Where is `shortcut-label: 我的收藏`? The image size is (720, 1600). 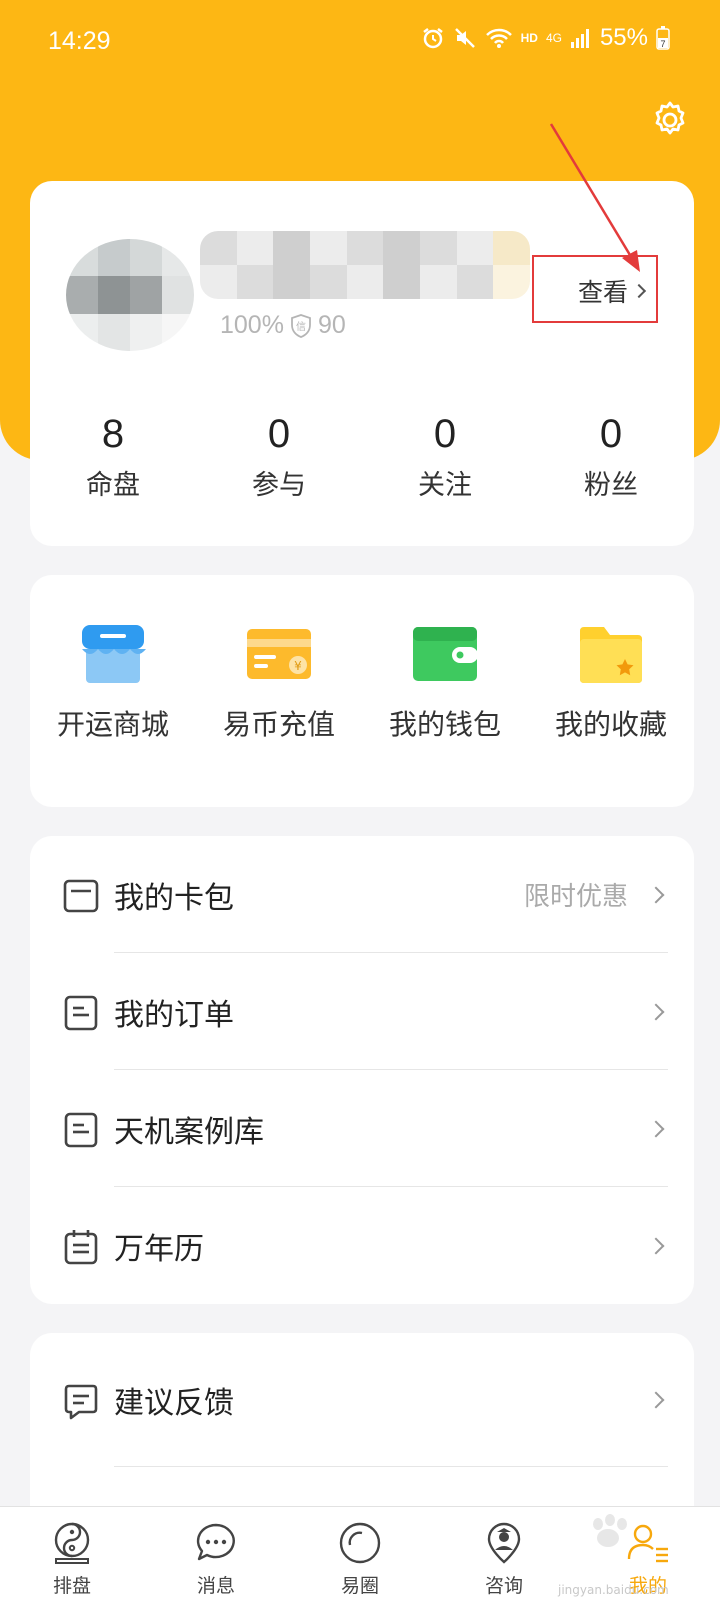 shortcut-label: 我的收藏 is located at coordinates (610, 724).